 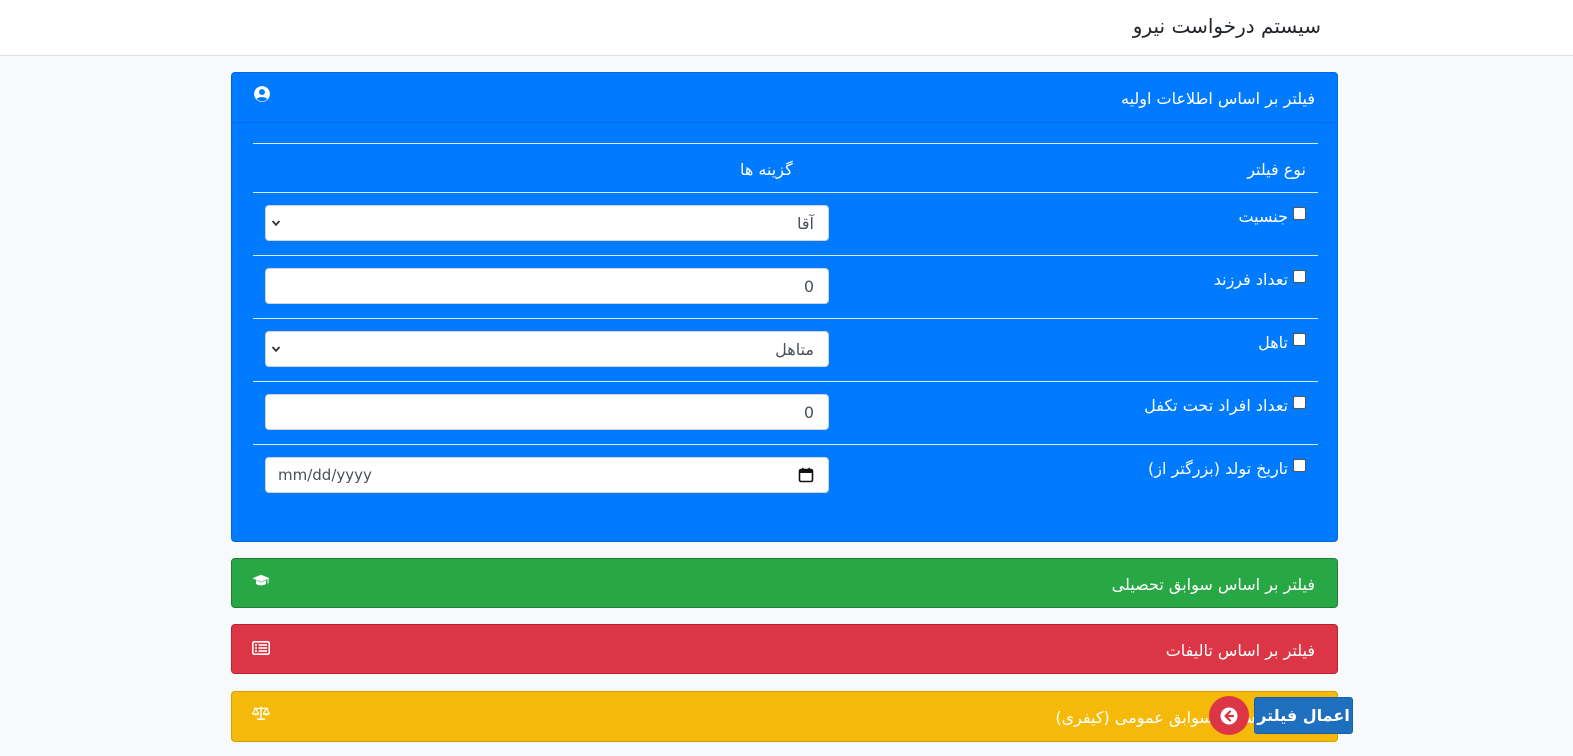 I want to click on arrow-circle-left-icon, so click(x=1229, y=716).